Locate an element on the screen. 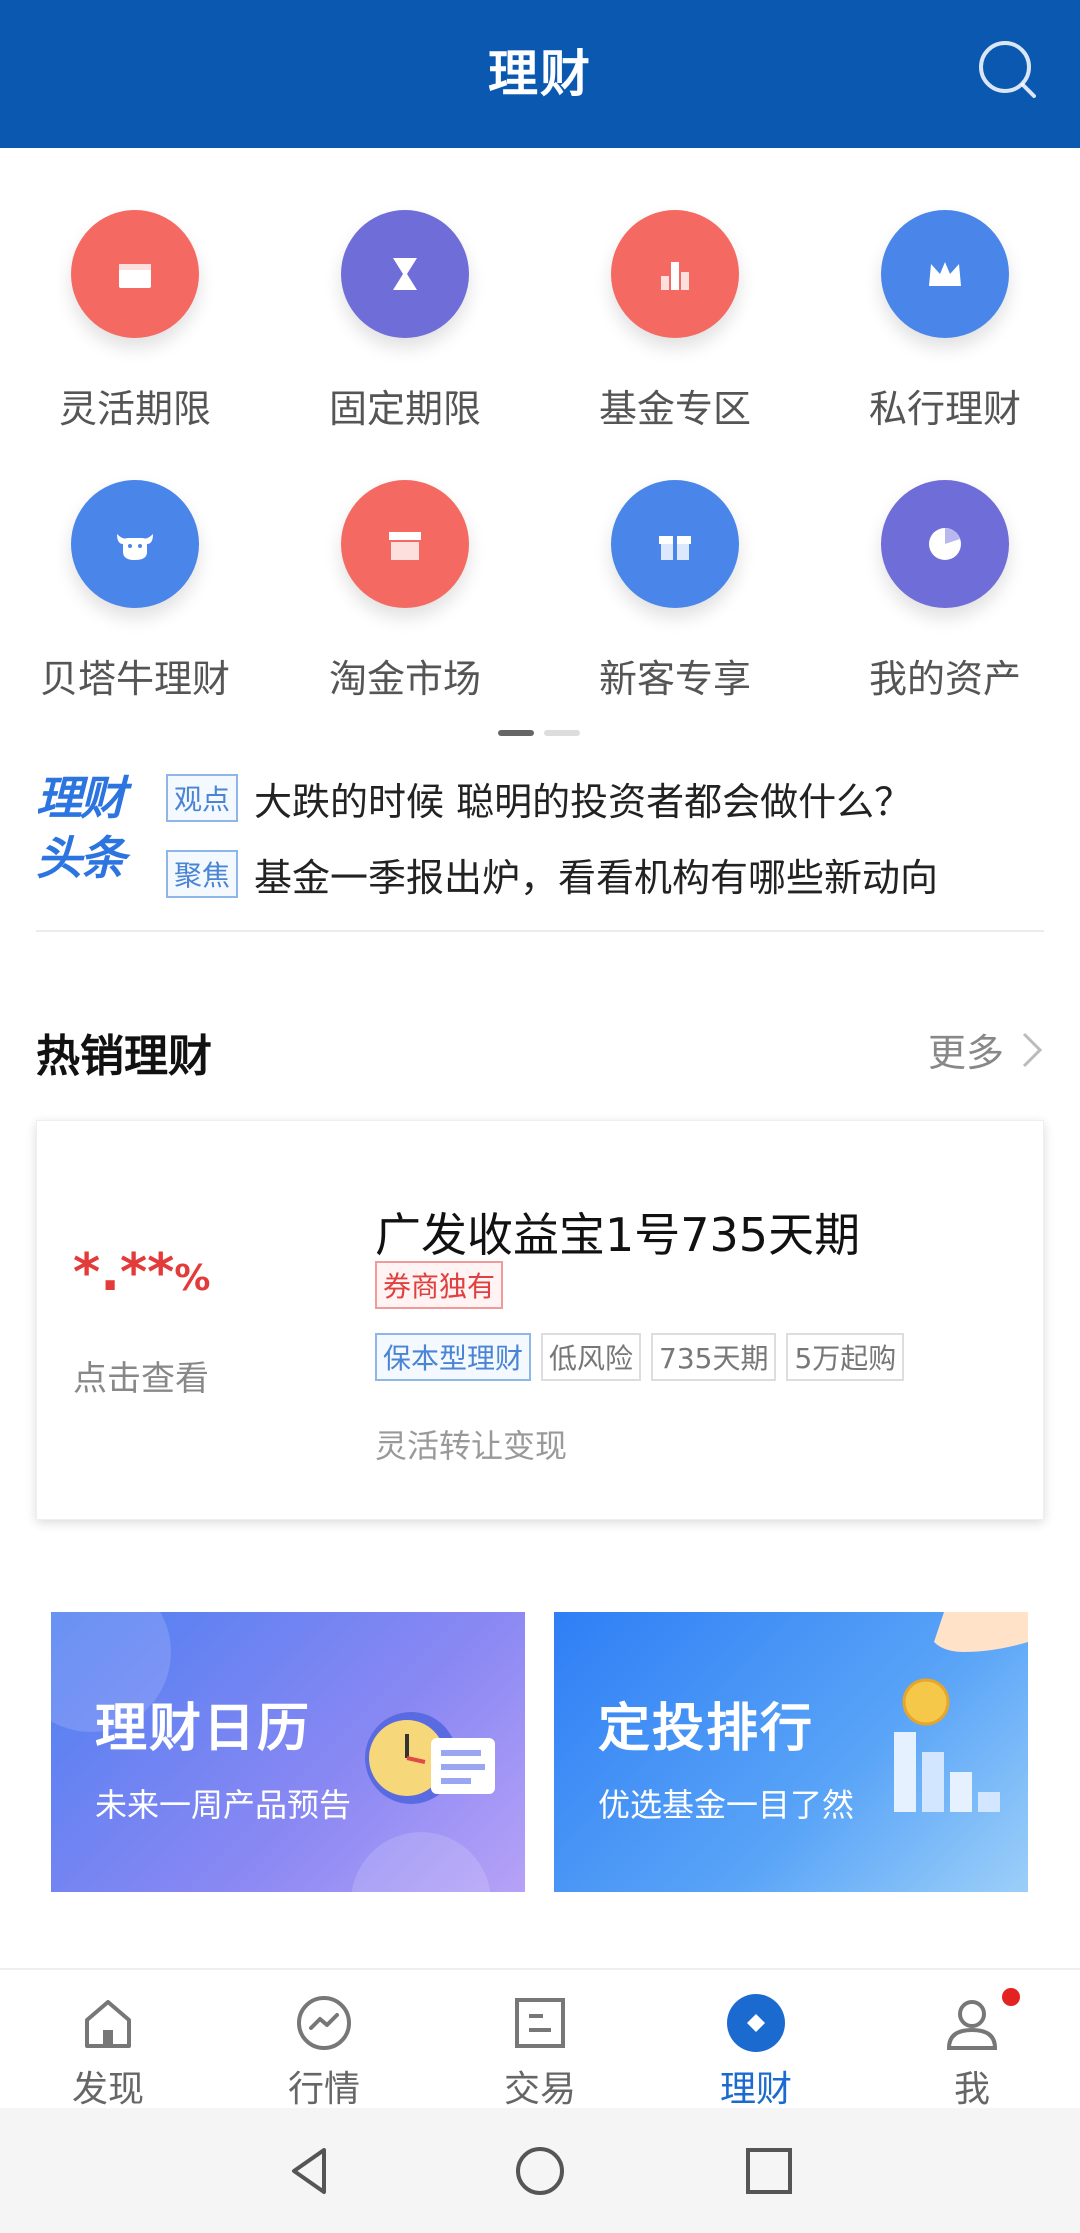  bottom-navigation: 发现 行情 交易 理财 我 is located at coordinates (540, 2039).